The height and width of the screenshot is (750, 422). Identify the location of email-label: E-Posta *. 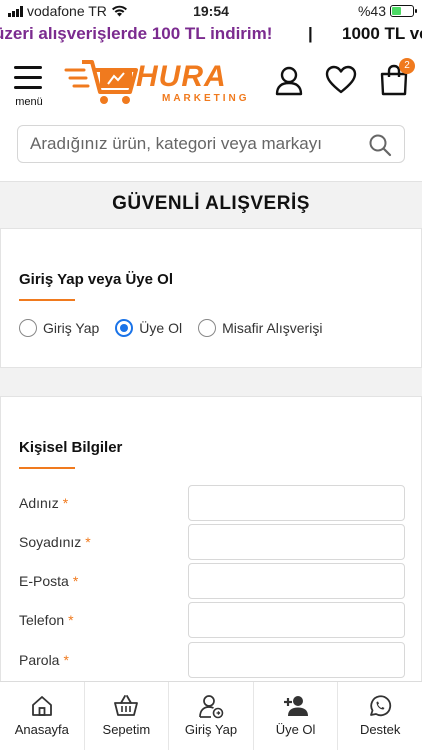
(48, 581).